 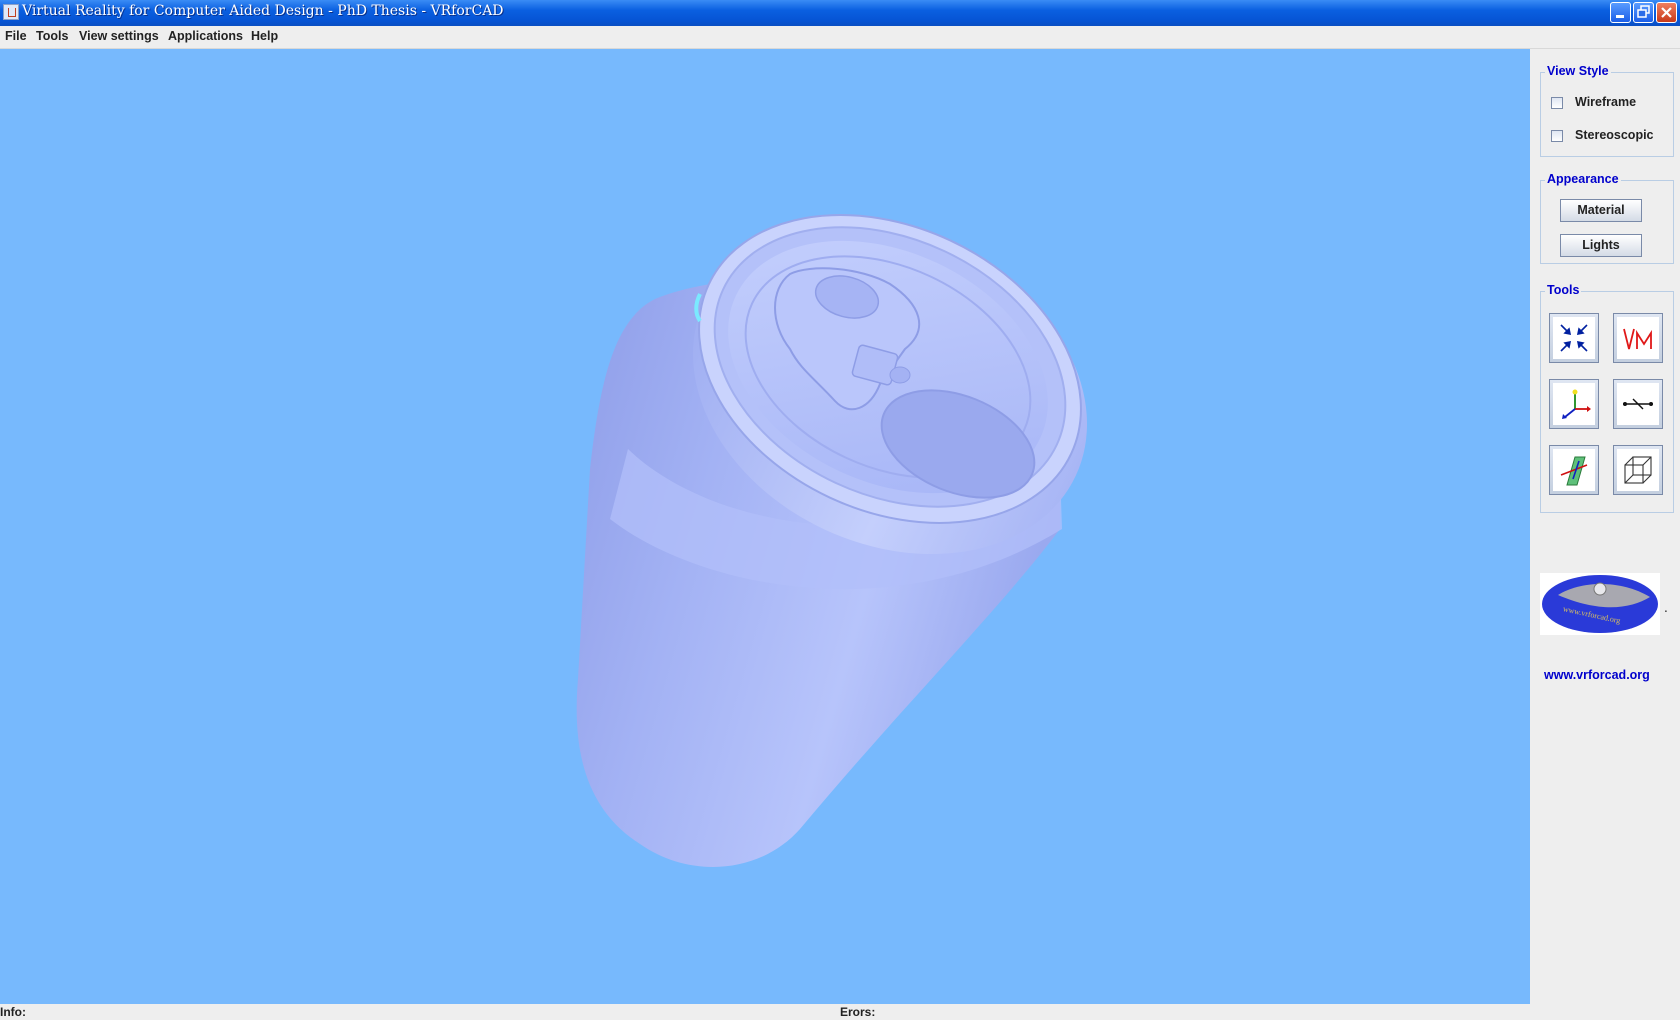 I want to click on tools-title: Tools, so click(x=1563, y=290).